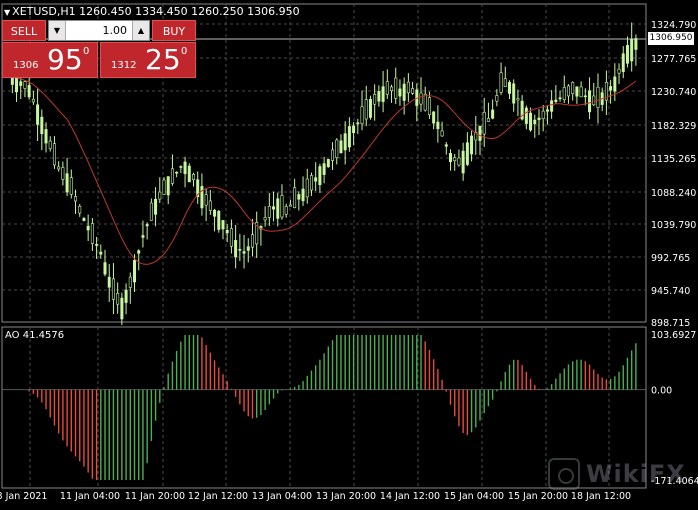 This screenshot has width=698, height=510. What do you see at coordinates (140, 30) in the screenshot?
I see `lot-increase-icon: ▲` at bounding box center [140, 30].